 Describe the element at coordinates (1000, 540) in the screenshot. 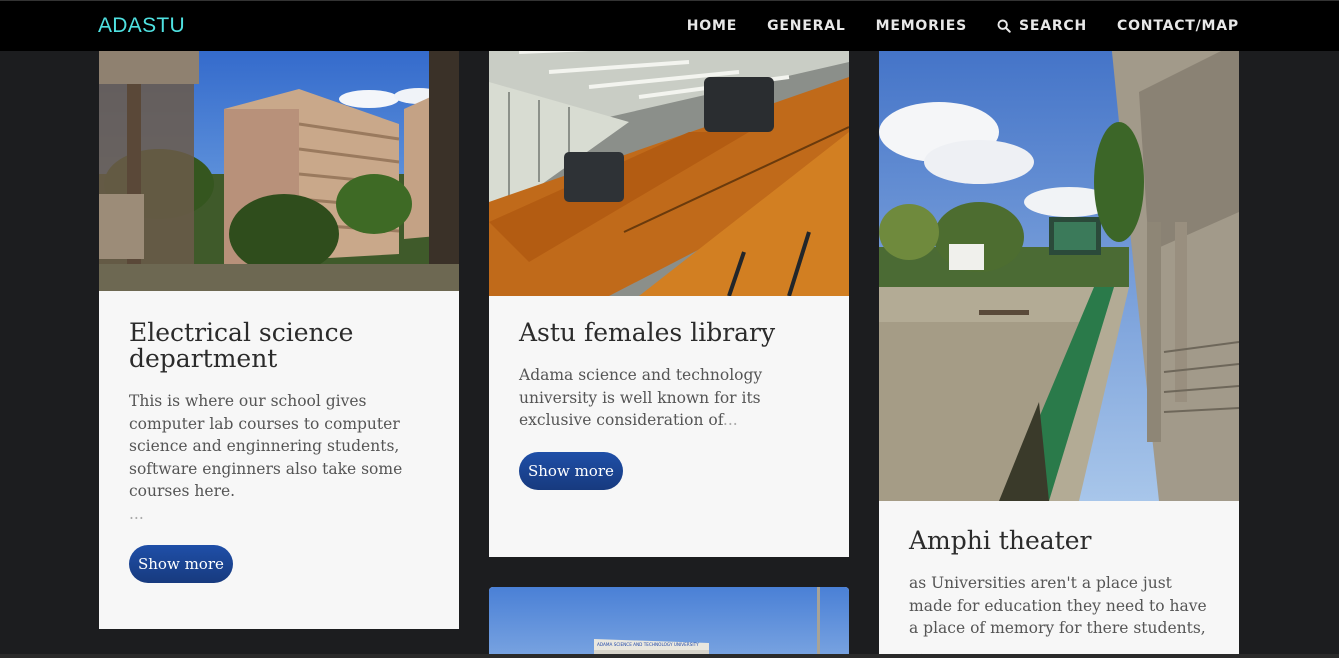

I see `card-title: Amphi theater` at that location.